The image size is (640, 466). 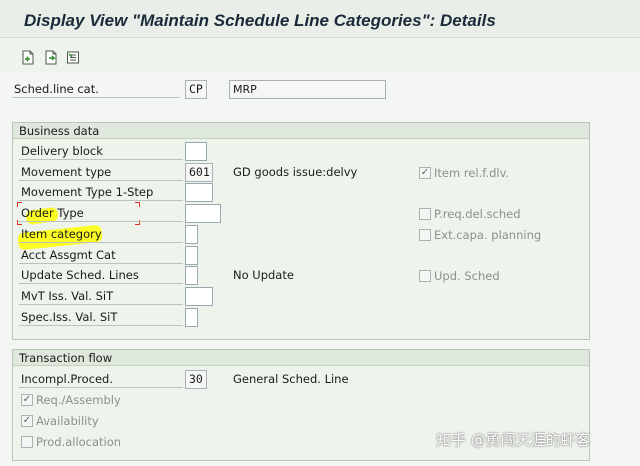 What do you see at coordinates (263, 275) in the screenshot?
I see `update-sched-lines-description: No Update` at bounding box center [263, 275].